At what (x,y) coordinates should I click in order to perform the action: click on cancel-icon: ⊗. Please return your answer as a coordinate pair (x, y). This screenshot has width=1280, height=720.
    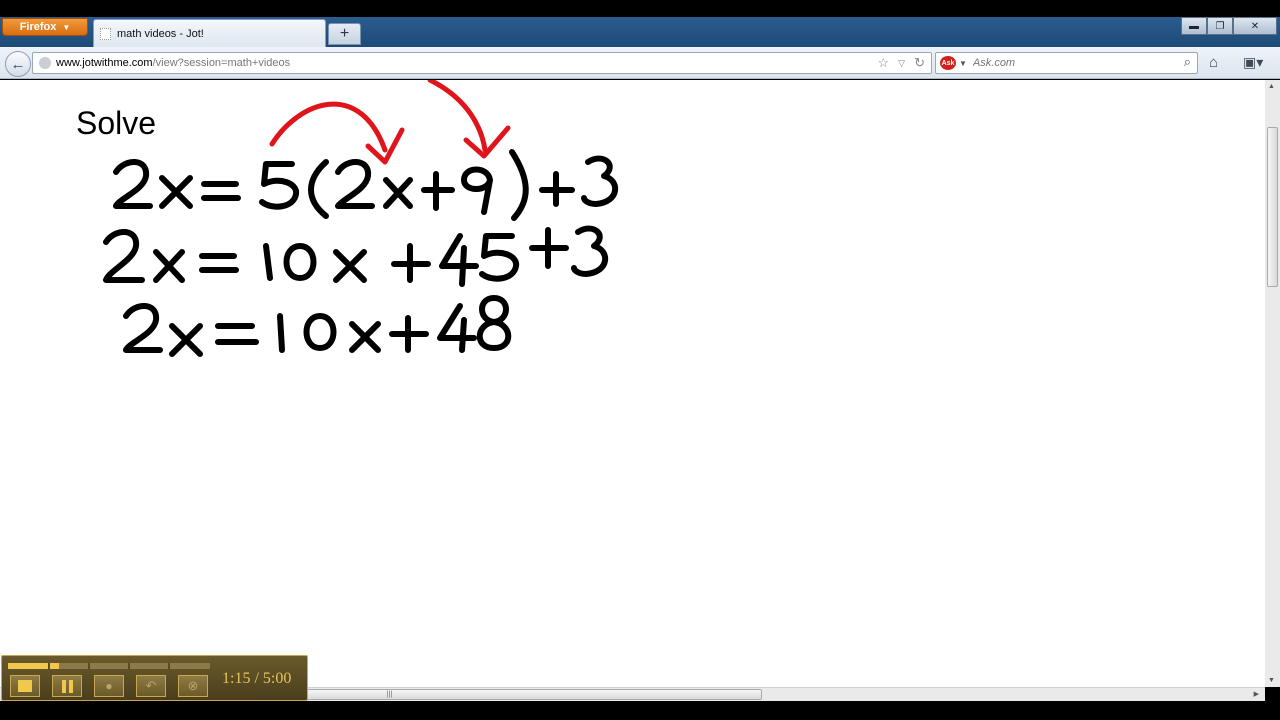
    Looking at the image, I should click on (193, 685).